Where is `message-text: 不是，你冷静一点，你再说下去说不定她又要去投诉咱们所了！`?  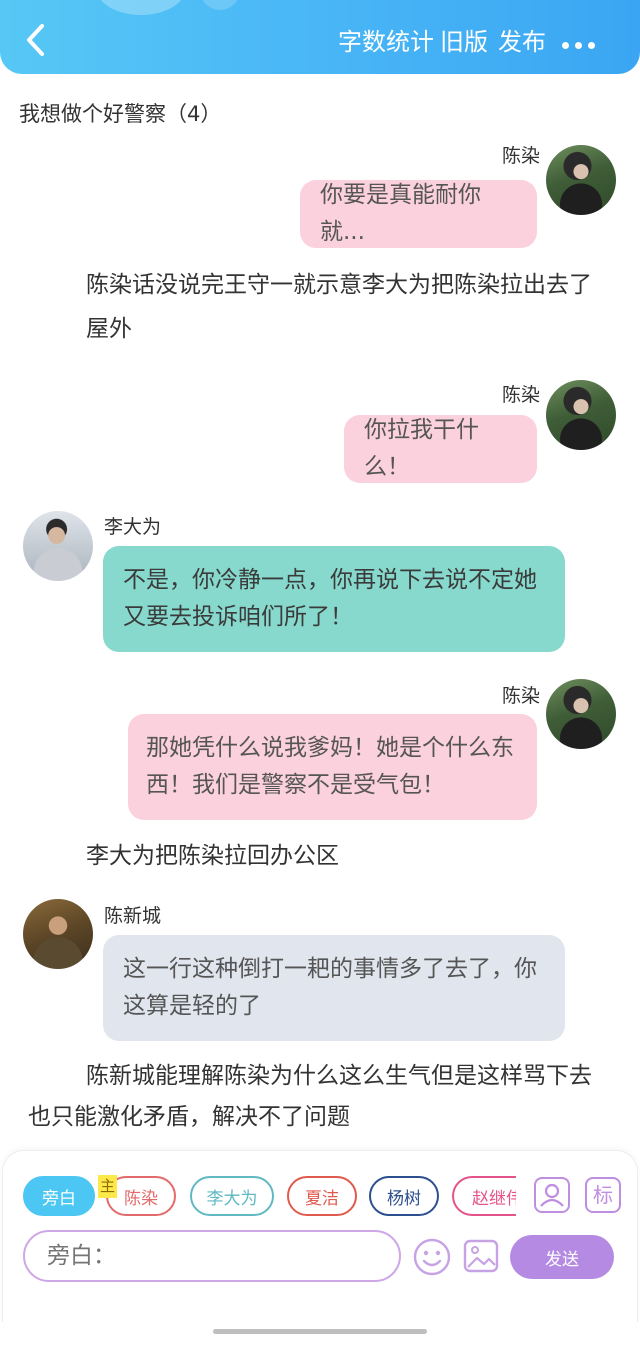
message-text: 不是，你冷静一点，你再说下去说不定她又要去投诉咱们所了！ is located at coordinates (330, 598).